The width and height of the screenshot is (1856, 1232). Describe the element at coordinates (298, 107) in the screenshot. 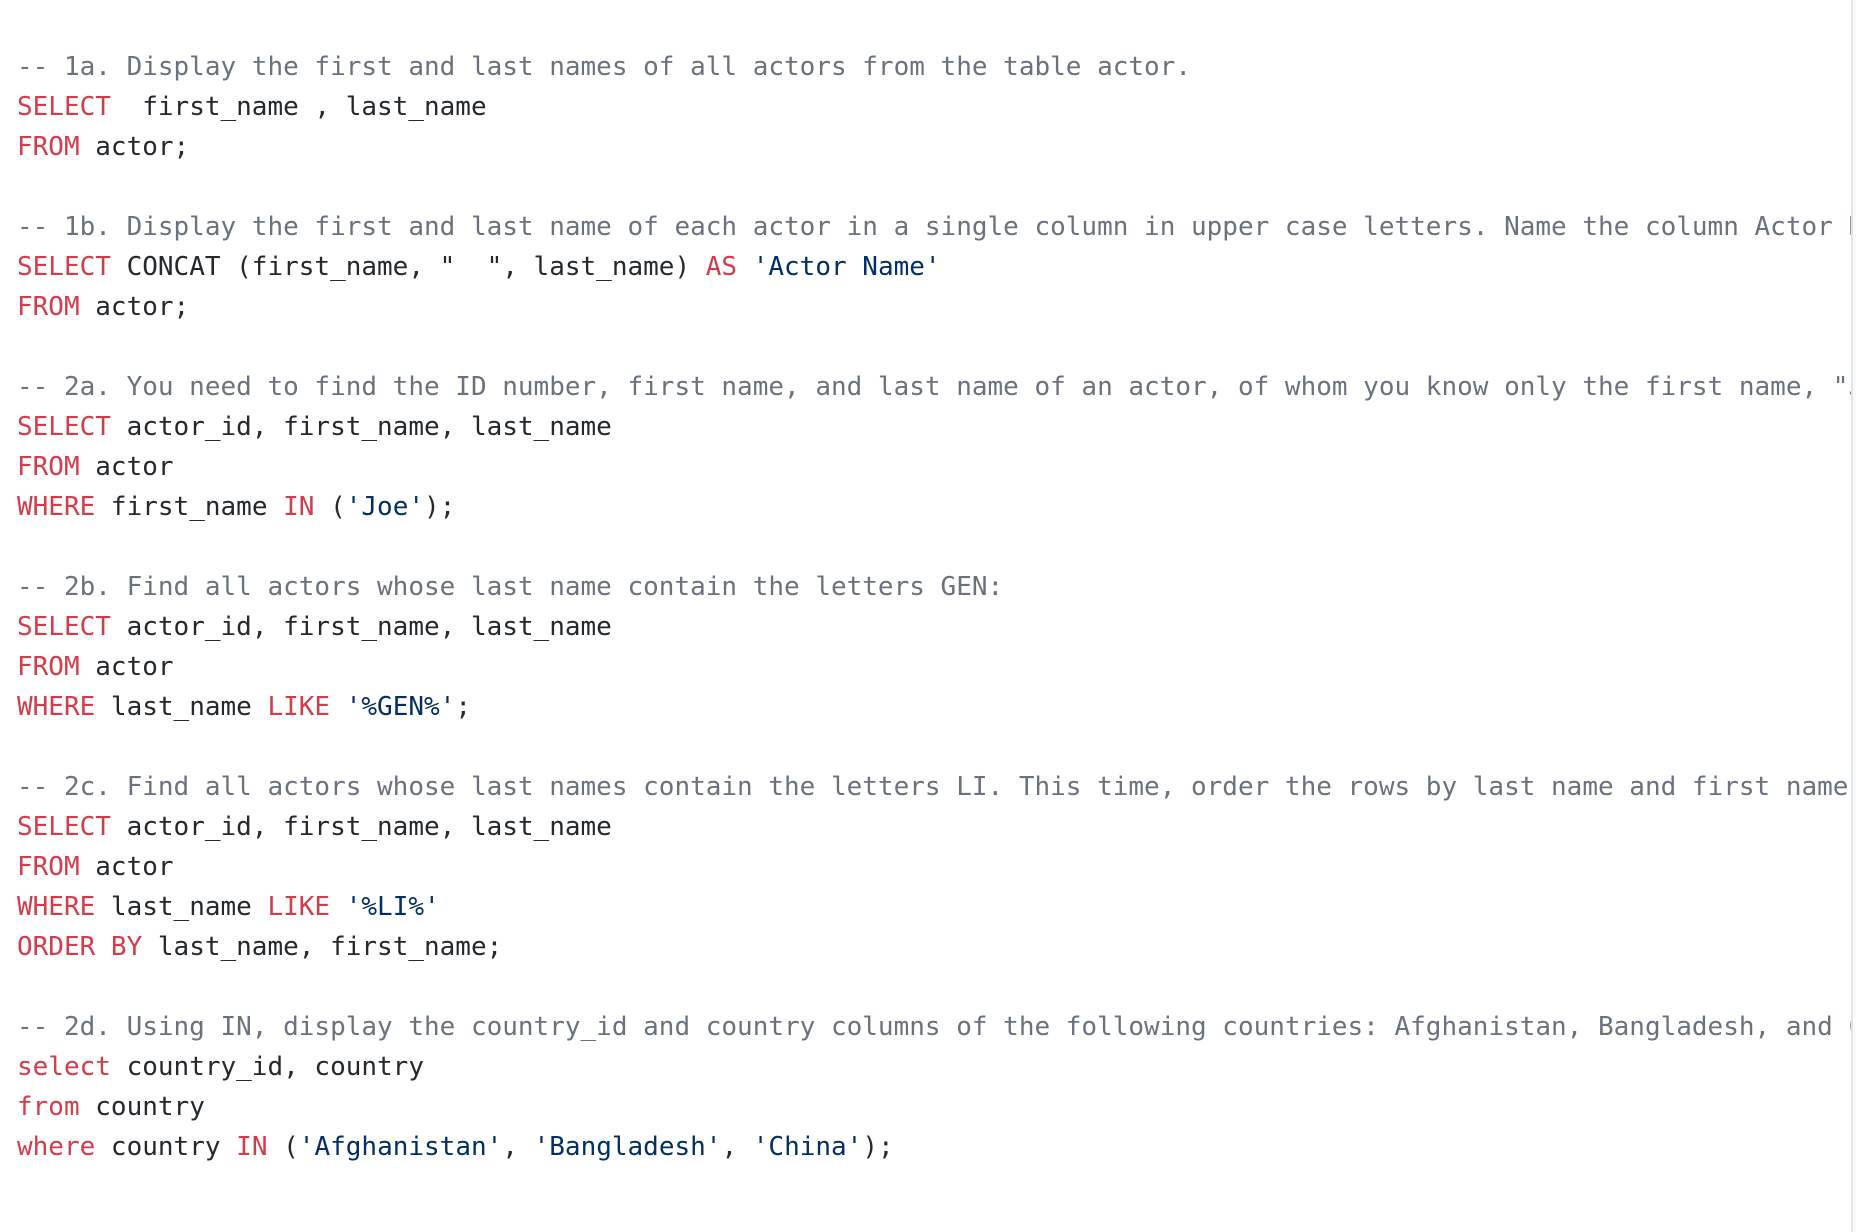

I see `plain-token: first_name , last_name` at that location.